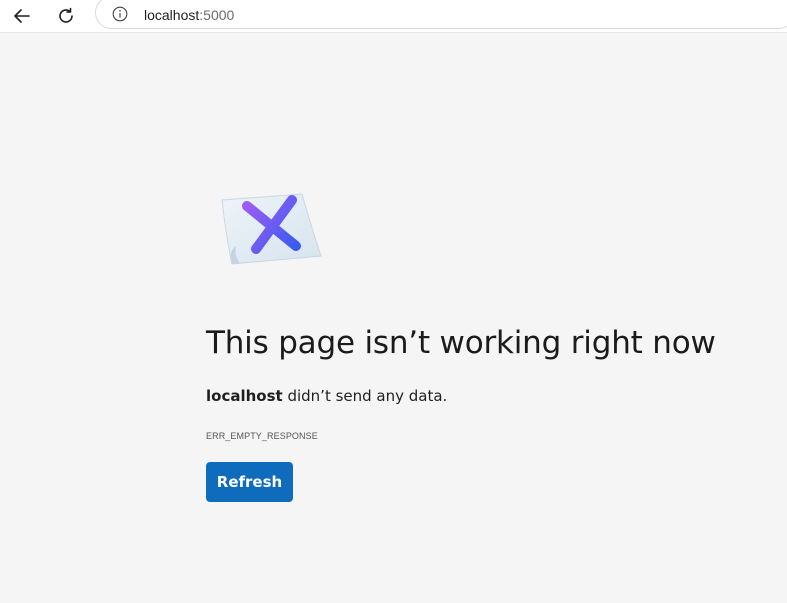 The image size is (787, 603). Describe the element at coordinates (217, 15) in the screenshot. I see `url-port: :5000` at that location.